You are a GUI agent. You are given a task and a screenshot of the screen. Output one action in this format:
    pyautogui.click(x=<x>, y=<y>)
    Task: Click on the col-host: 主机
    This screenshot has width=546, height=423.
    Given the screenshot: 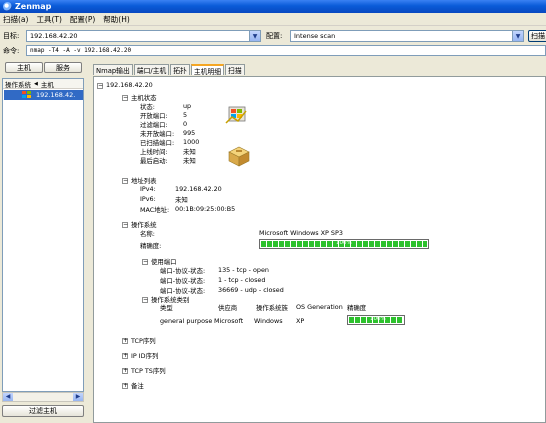 What is the action you would take?
    pyautogui.click(x=47, y=84)
    